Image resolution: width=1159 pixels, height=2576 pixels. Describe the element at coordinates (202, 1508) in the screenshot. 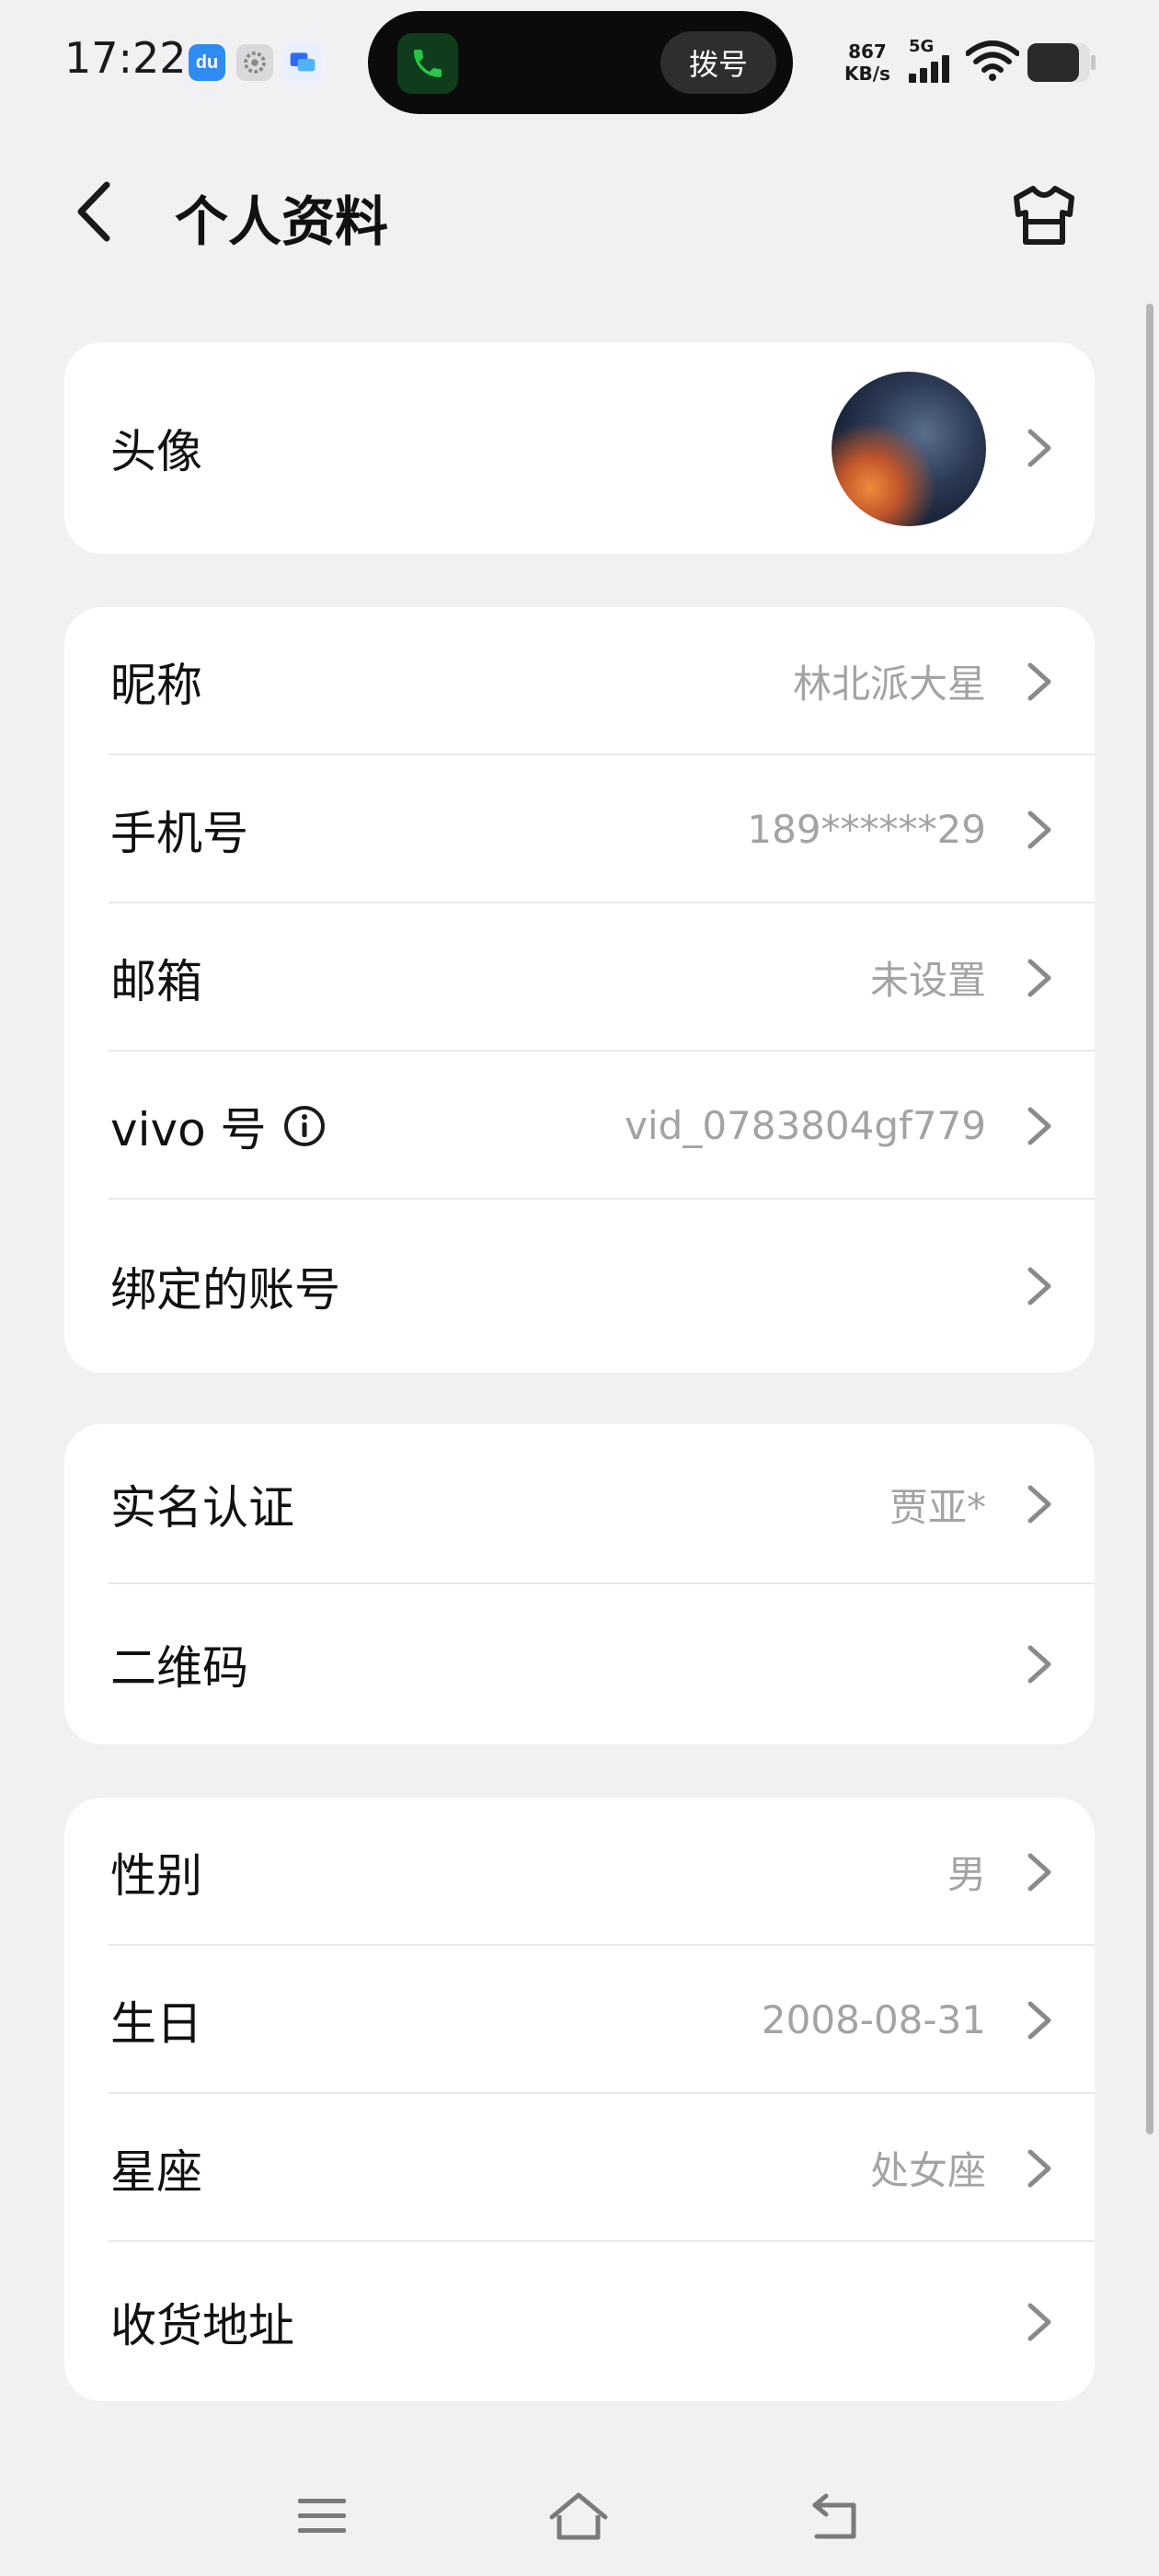

I see `real-name-label: 实名认证` at that location.